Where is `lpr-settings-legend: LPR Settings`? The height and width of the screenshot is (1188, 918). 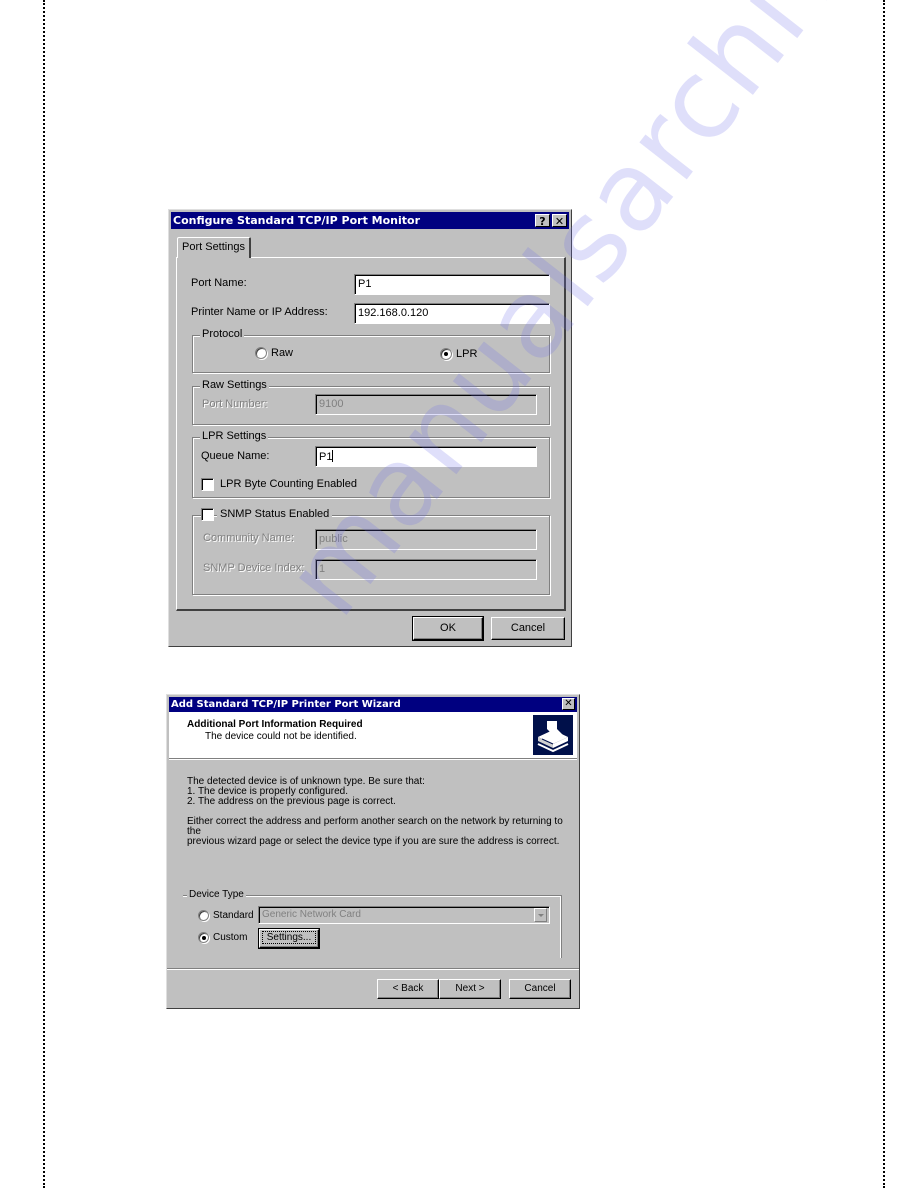 lpr-settings-legend: LPR Settings is located at coordinates (234, 436).